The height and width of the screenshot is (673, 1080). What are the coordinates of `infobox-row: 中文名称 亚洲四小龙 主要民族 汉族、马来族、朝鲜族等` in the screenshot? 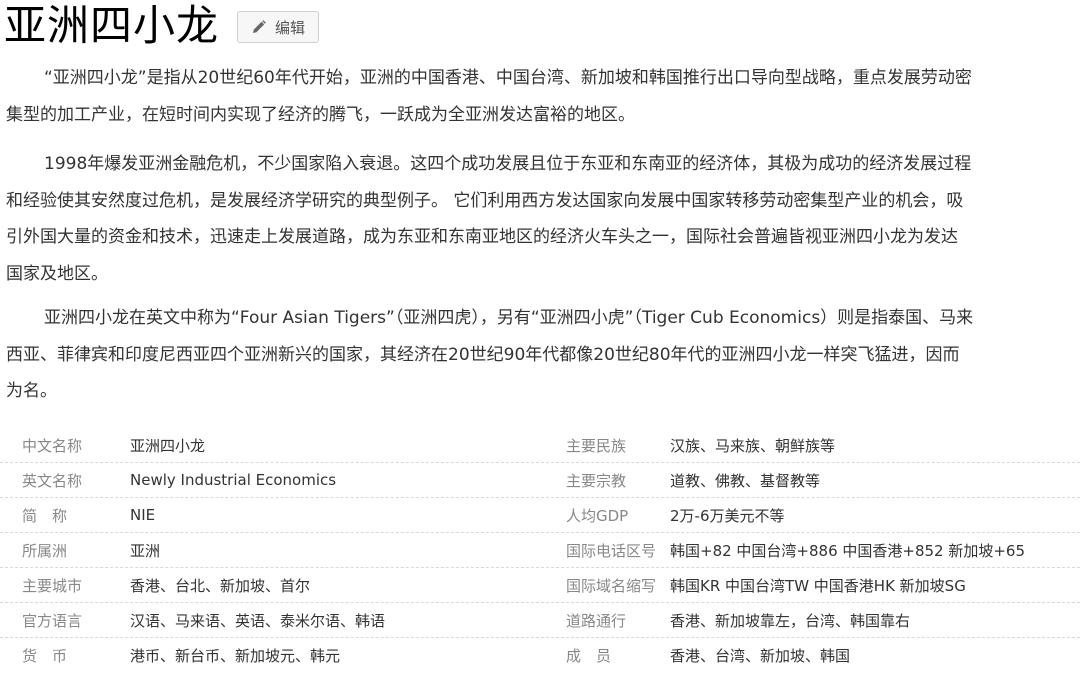 It's located at (540, 445).